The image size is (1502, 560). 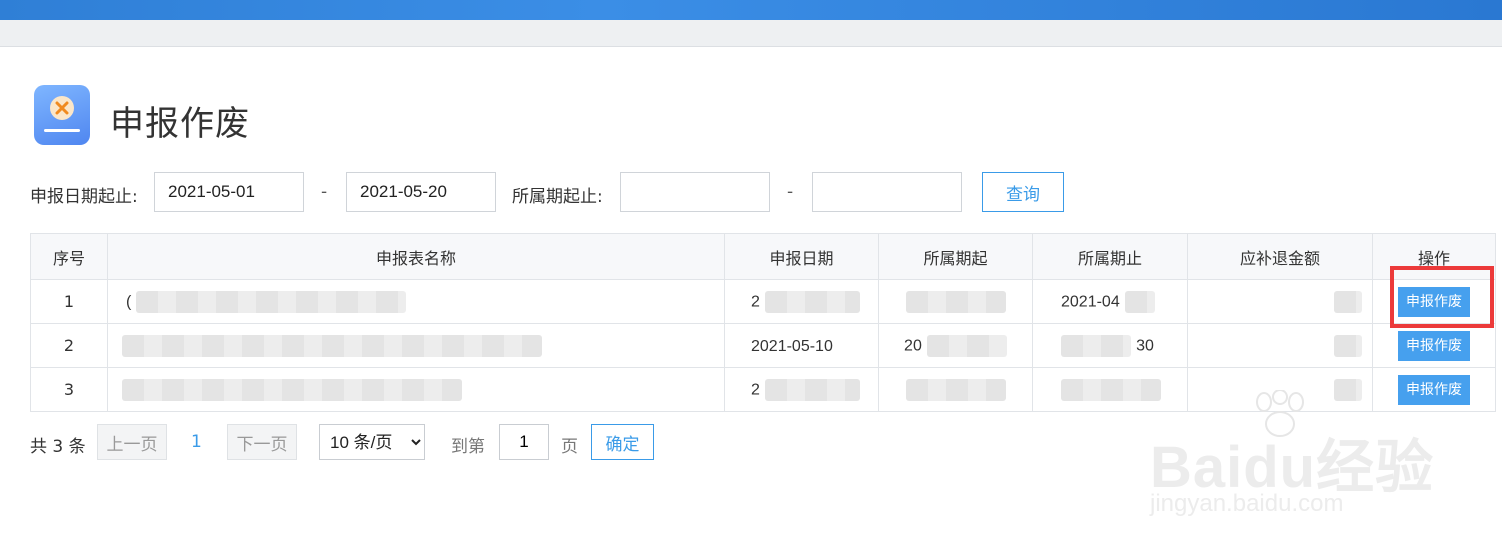 What do you see at coordinates (1280, 256) in the screenshot?
I see `header-amount: 应补退金额` at bounding box center [1280, 256].